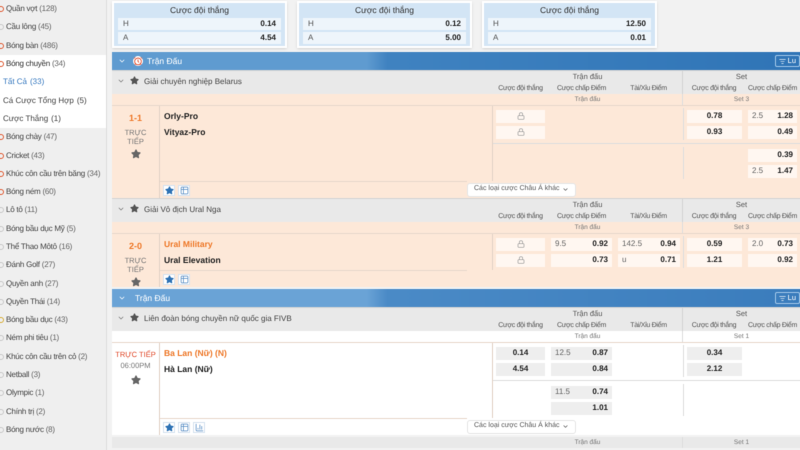 This screenshot has height=450, width=800. What do you see at coordinates (199, 10) in the screenshot?
I see `market-title: Cược đội thắng` at bounding box center [199, 10].